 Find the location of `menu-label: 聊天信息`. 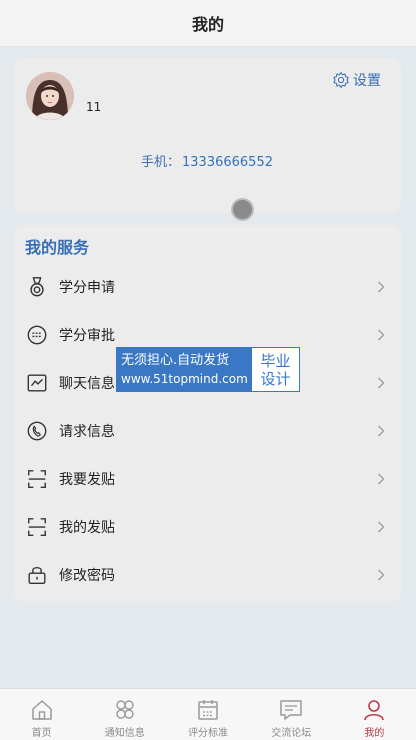

menu-label: 聊天信息 is located at coordinates (87, 384).